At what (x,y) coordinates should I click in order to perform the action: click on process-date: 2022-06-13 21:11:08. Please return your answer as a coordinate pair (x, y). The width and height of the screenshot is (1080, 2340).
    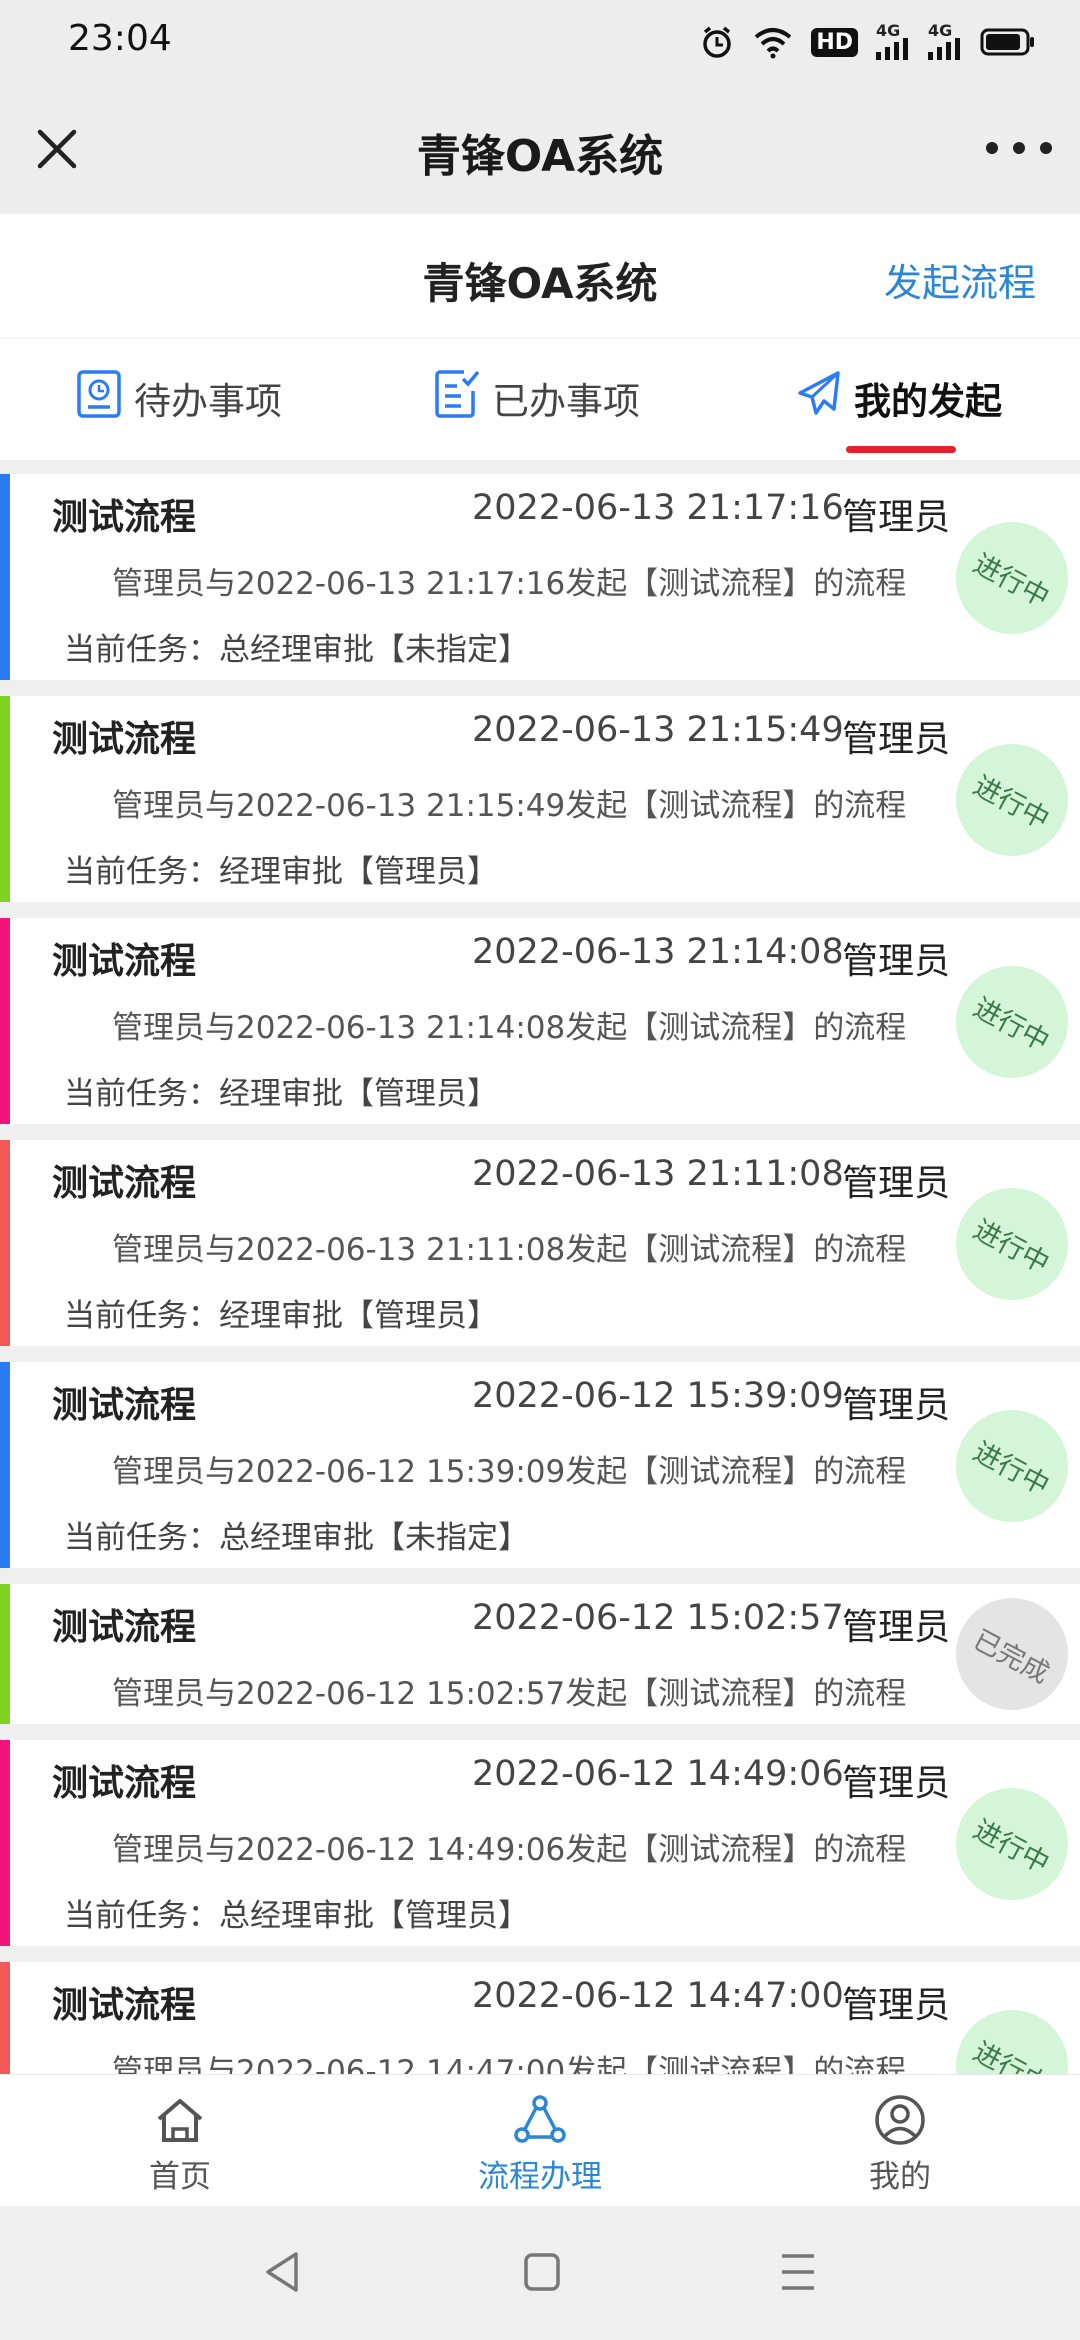
    Looking at the image, I should click on (658, 1174).